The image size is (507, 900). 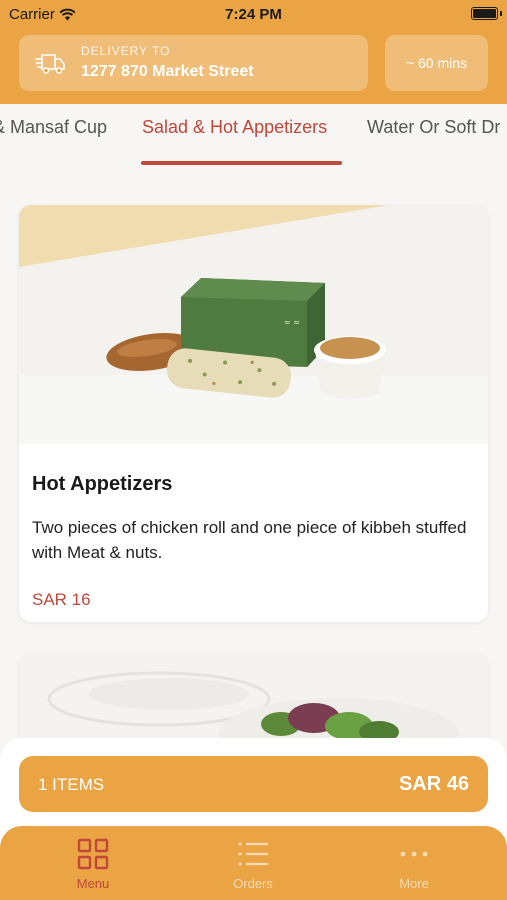 I want to click on delivery-address-button: DELIVERY TO 1277 870 Market Street, so click(x=193, y=63).